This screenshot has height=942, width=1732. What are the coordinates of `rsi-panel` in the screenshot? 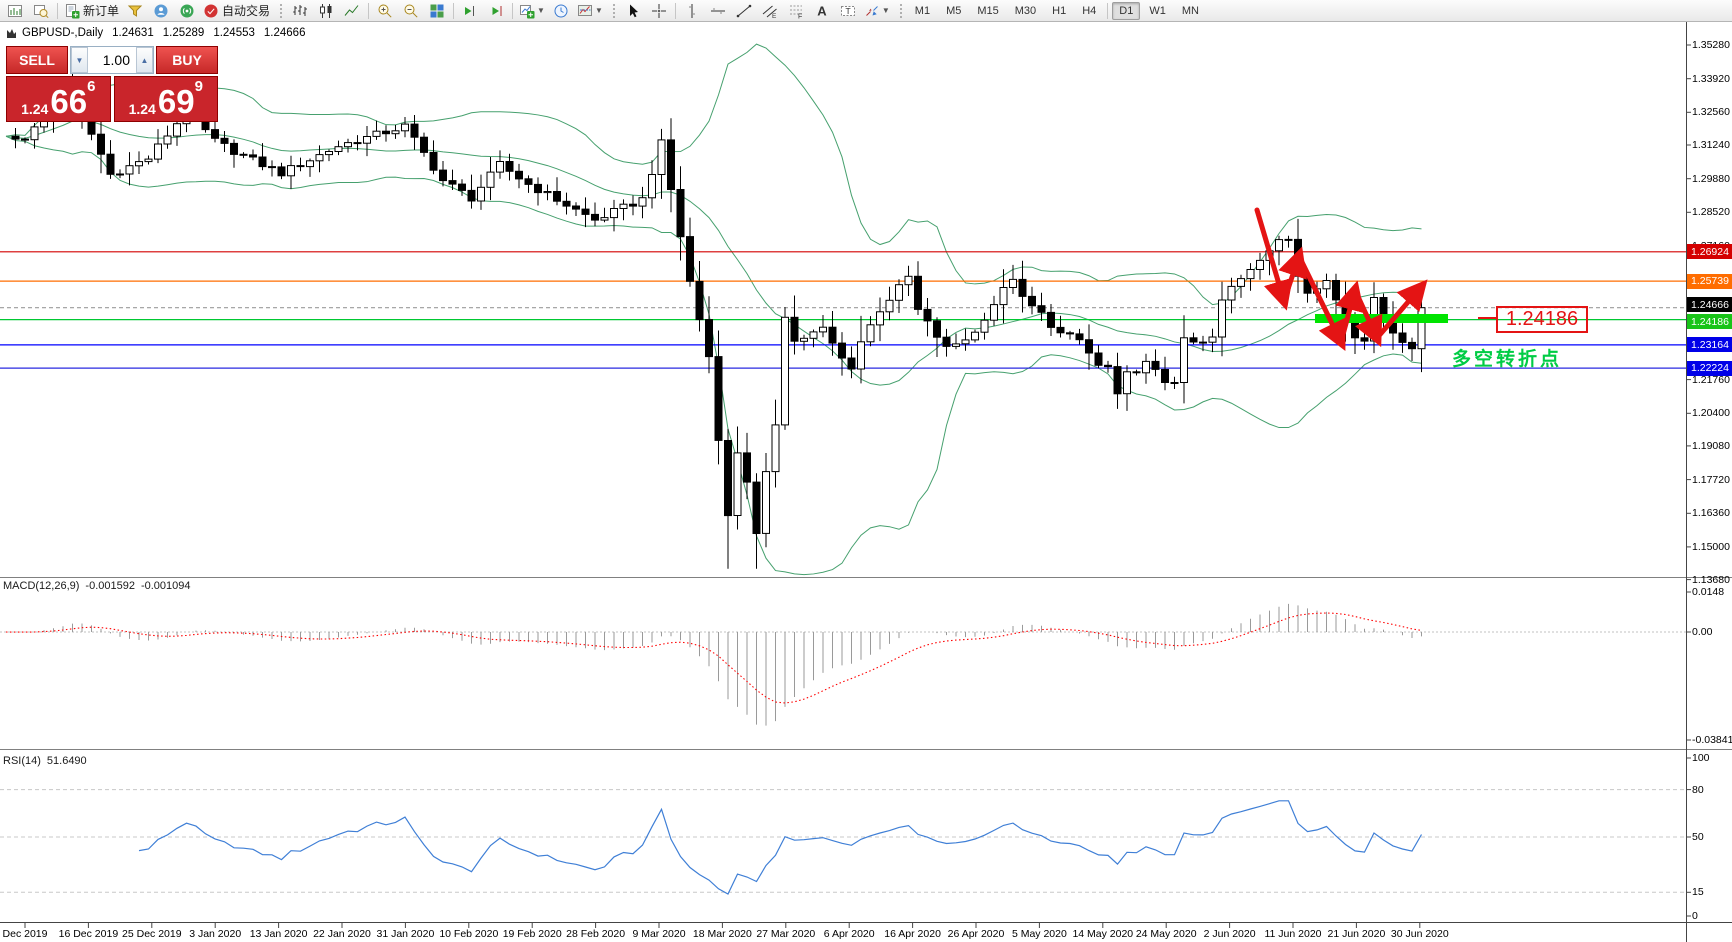 It's located at (843, 842).